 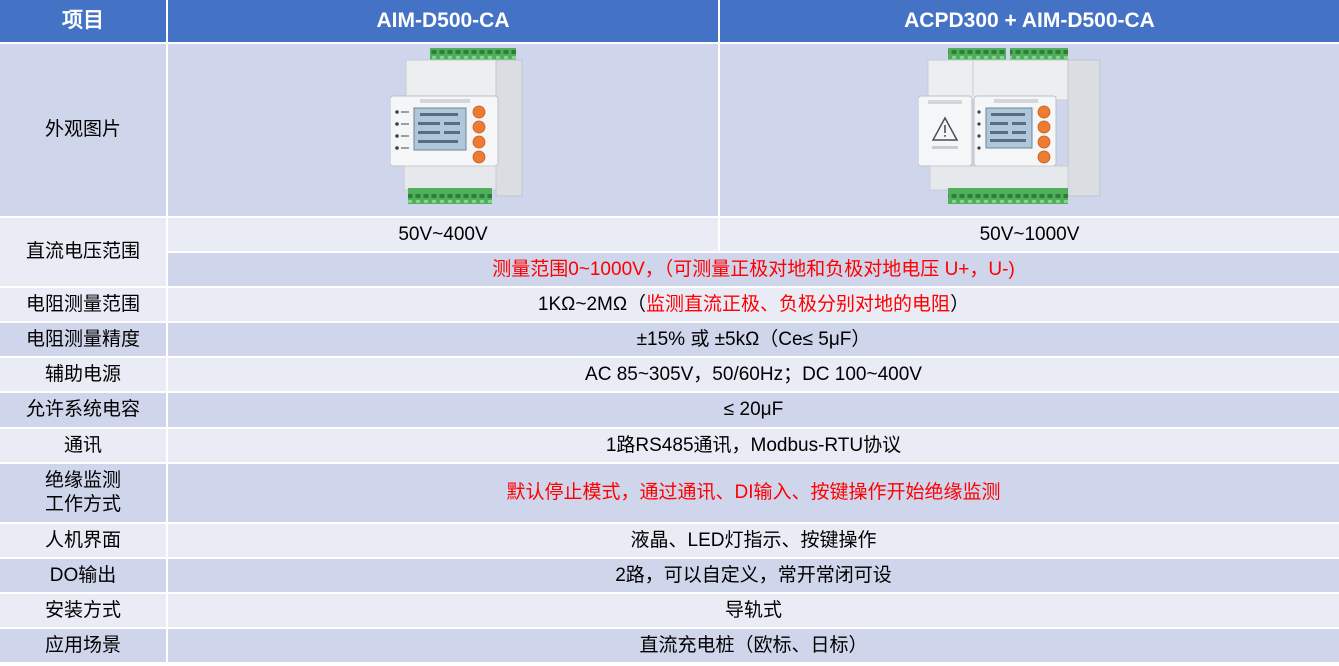 I want to click on resistance-range-value-prefix: 1KΩ~2MΩ（, so click(x=592, y=304).